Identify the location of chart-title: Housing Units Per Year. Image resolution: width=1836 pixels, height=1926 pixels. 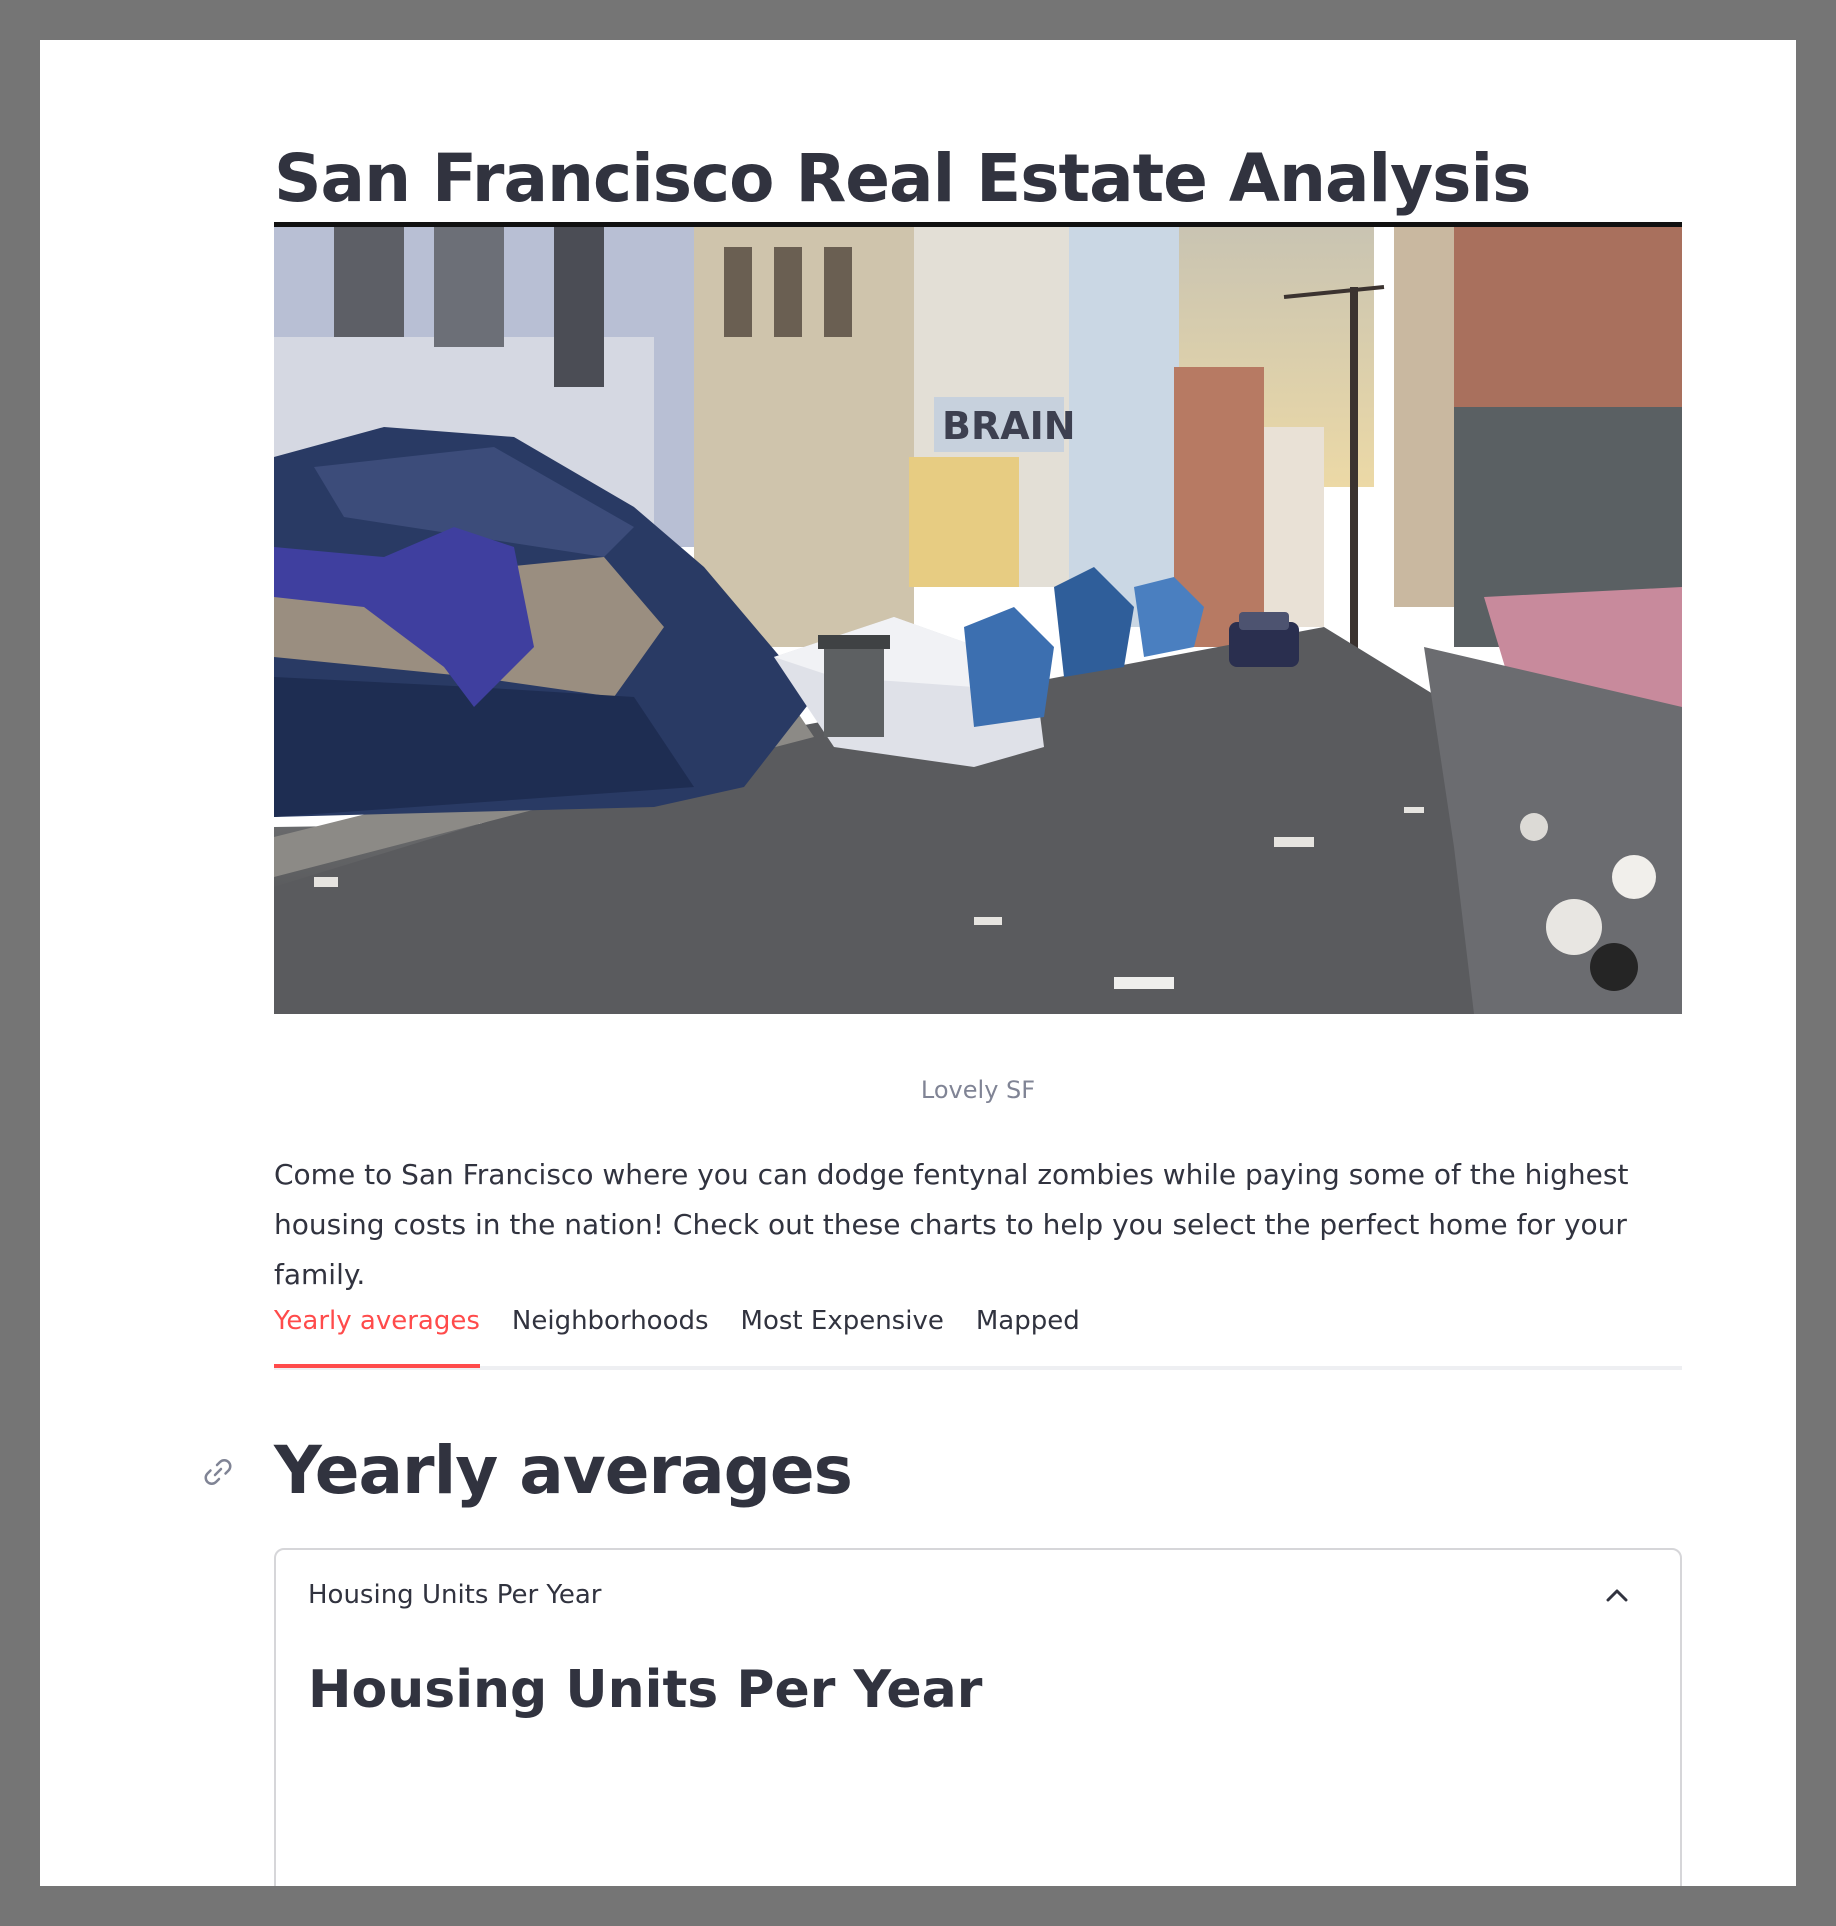
(645, 1690).